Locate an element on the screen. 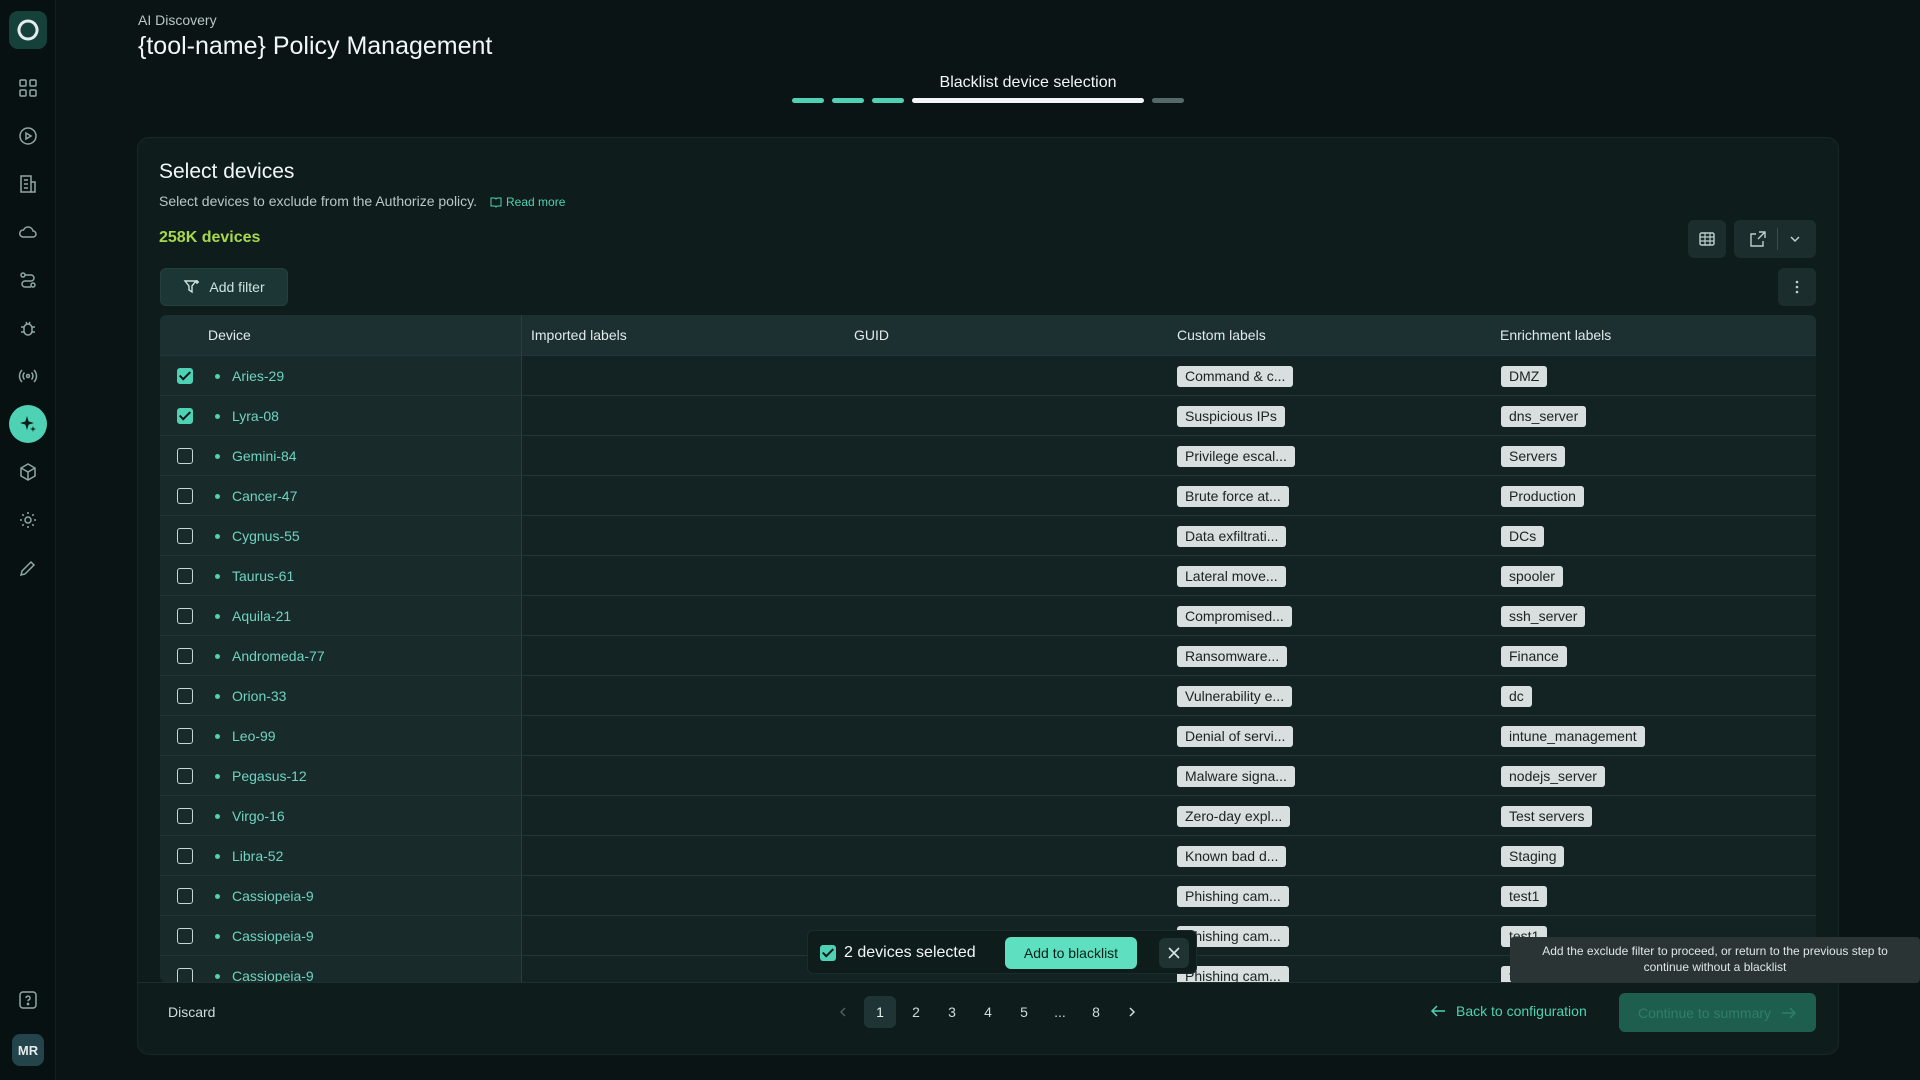 The image size is (1920, 1080). cloud-icon is located at coordinates (28, 232).